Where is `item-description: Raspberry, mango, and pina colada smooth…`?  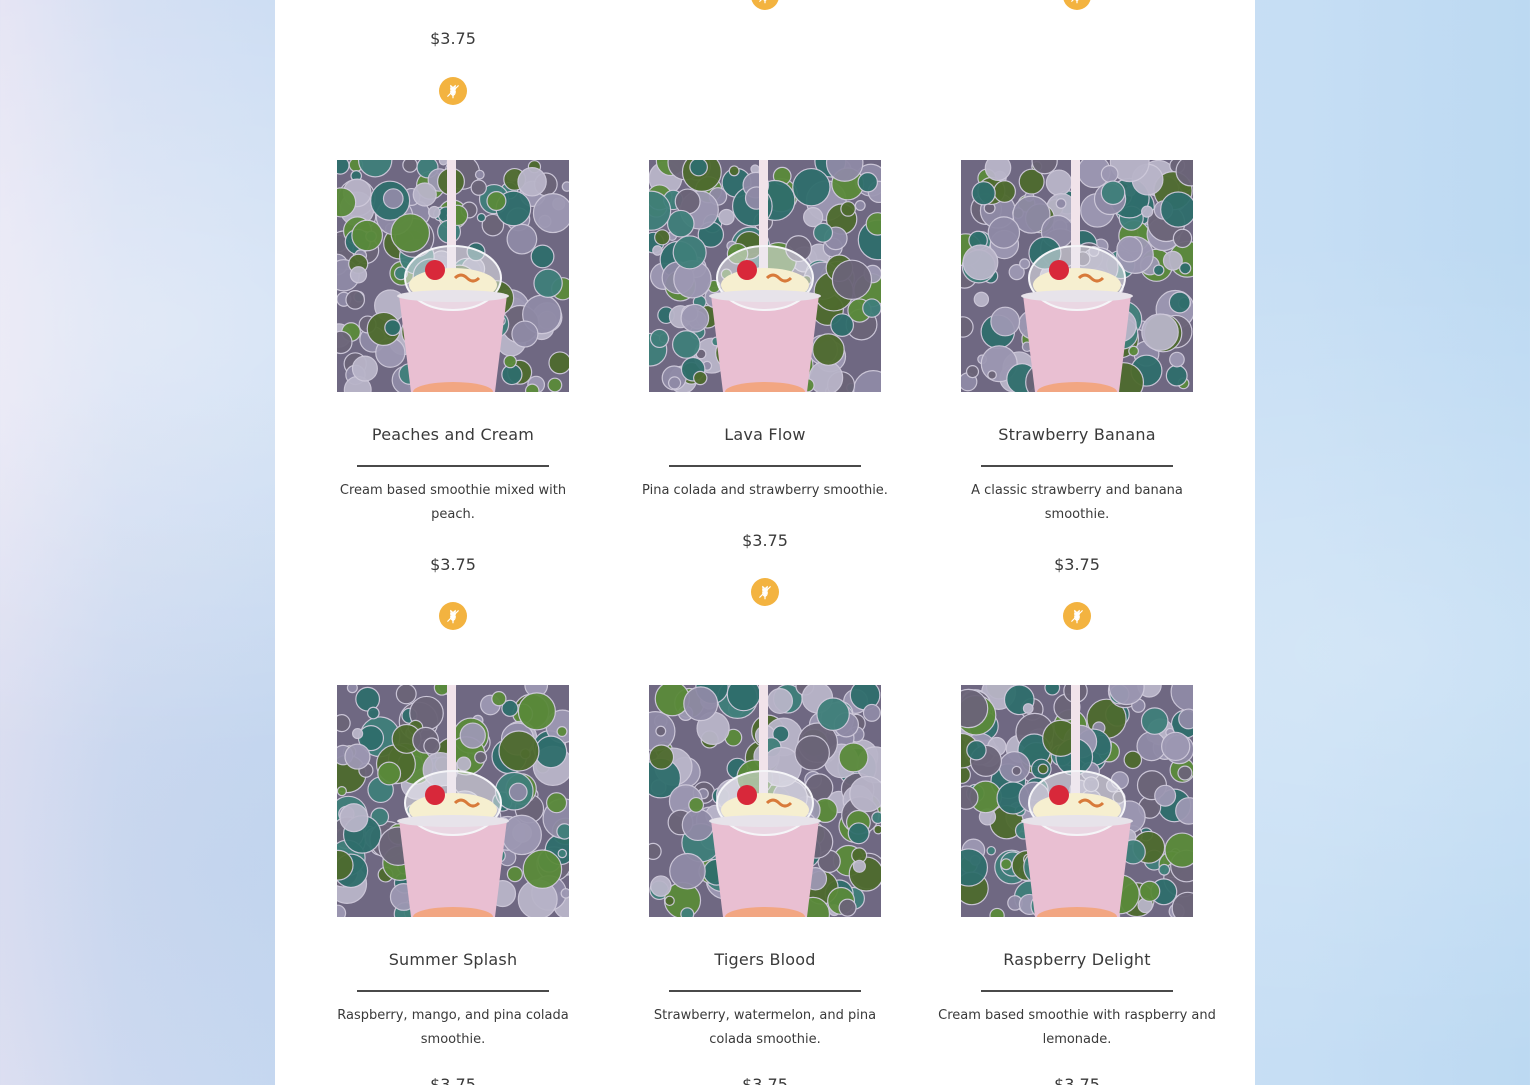
item-description: Raspberry, mango, and pina colada smooth… is located at coordinates (453, 1027).